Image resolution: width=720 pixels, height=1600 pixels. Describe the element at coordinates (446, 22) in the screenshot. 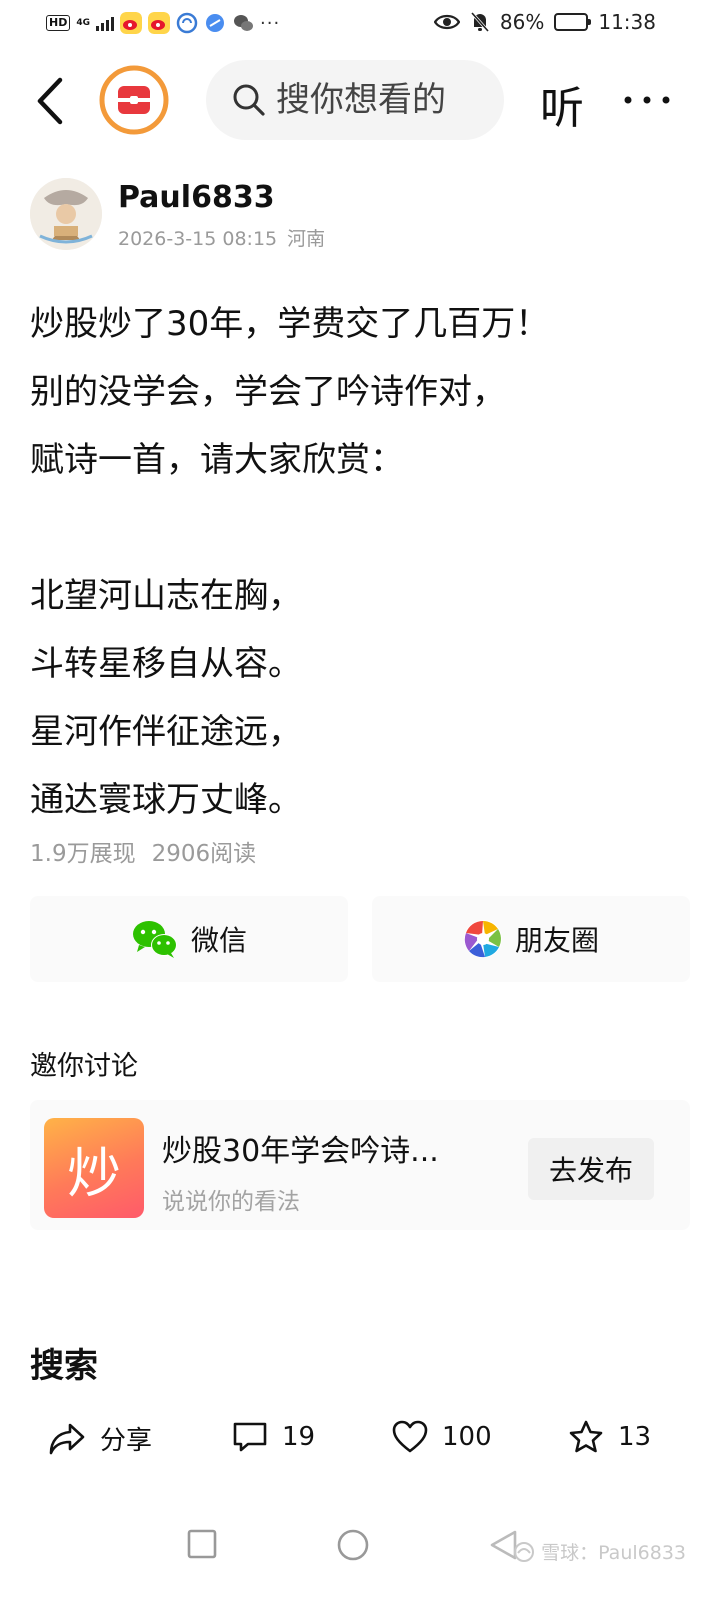

I see `eye-comfort-icon` at that location.